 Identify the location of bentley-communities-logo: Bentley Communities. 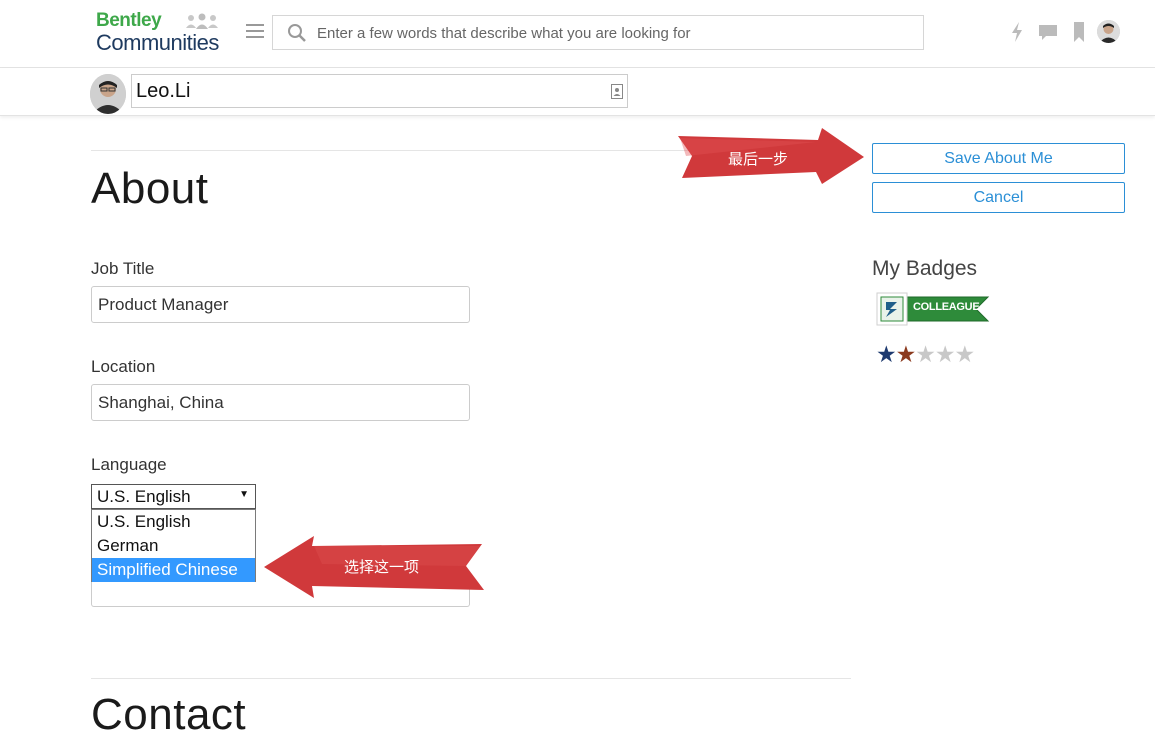
(161, 33).